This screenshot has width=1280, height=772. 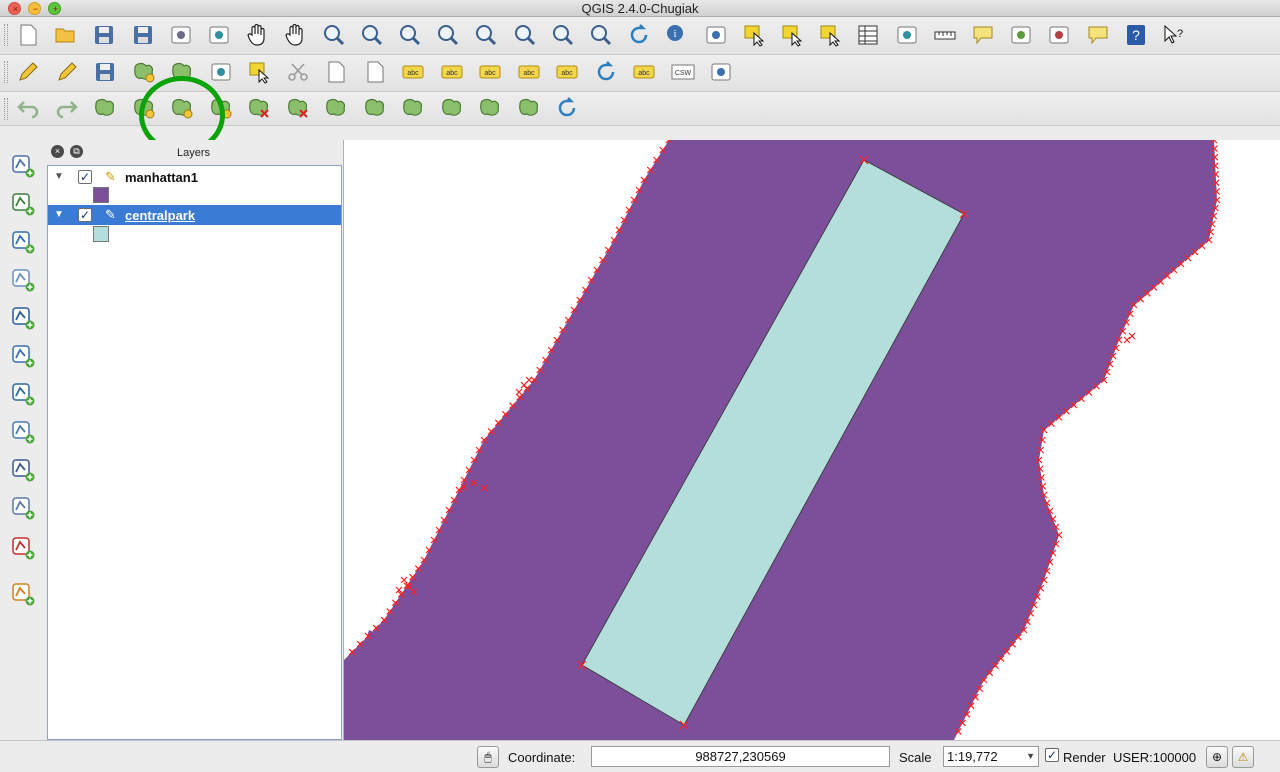 What do you see at coordinates (945, 36) in the screenshot?
I see `measure-button` at bounding box center [945, 36].